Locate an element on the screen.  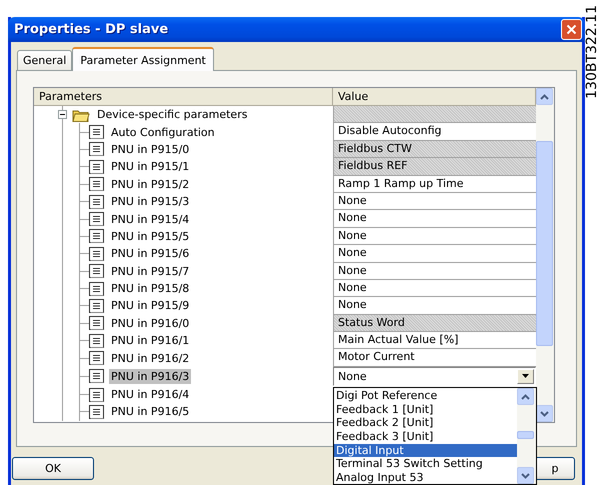
value-cell: Ramp 1 Ramp up Time is located at coordinates (434, 184).